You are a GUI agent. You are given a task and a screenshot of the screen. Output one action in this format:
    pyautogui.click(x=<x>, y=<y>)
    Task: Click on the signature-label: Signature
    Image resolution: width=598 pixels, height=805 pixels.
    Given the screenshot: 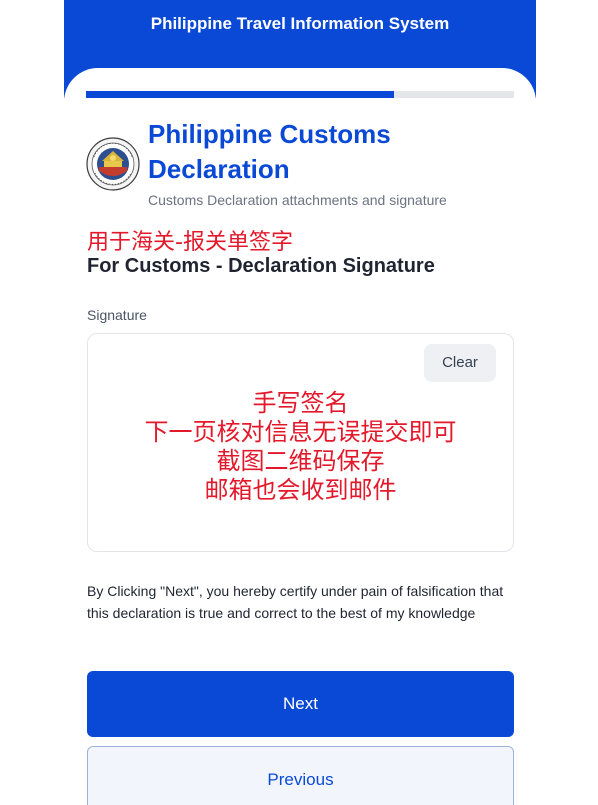 What is the action you would take?
    pyautogui.click(x=117, y=315)
    